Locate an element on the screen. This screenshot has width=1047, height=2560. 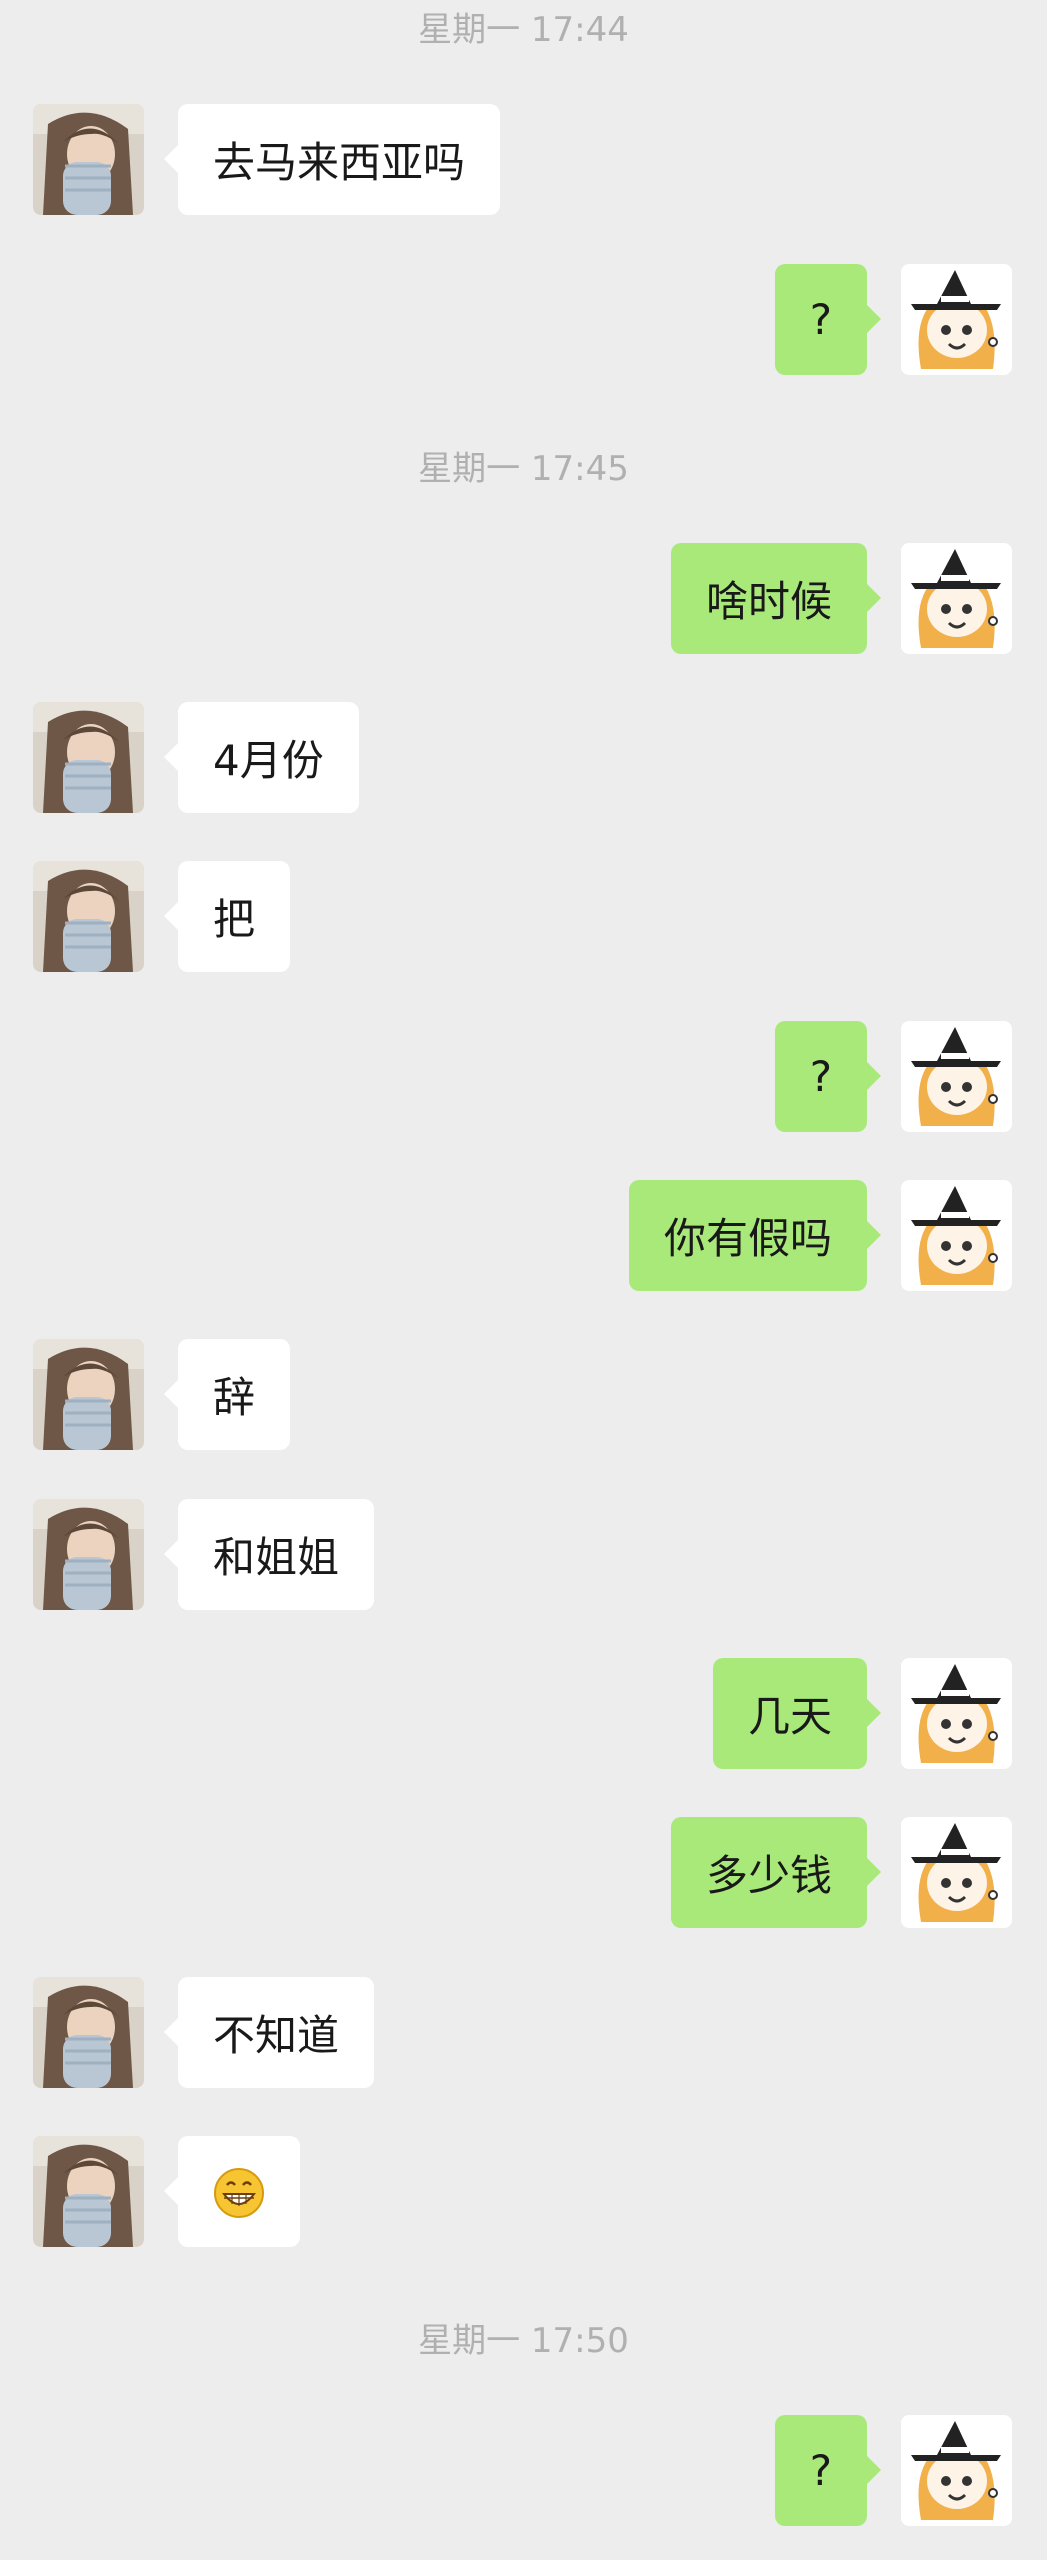
incoming-message-bubble: 把 is located at coordinates (227, 916).